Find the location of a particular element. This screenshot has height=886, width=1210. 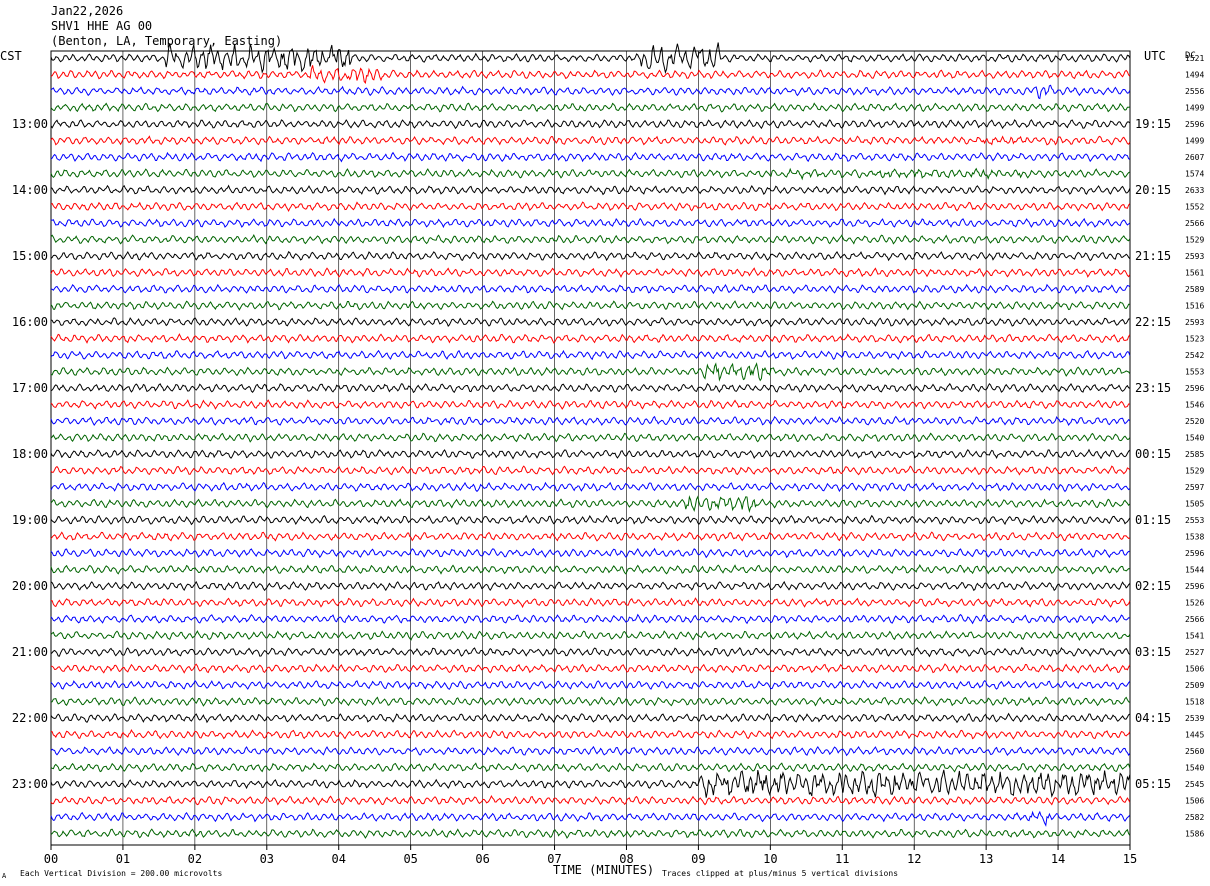

dc-offset-label: 1518 is located at coordinates (1194, 702).